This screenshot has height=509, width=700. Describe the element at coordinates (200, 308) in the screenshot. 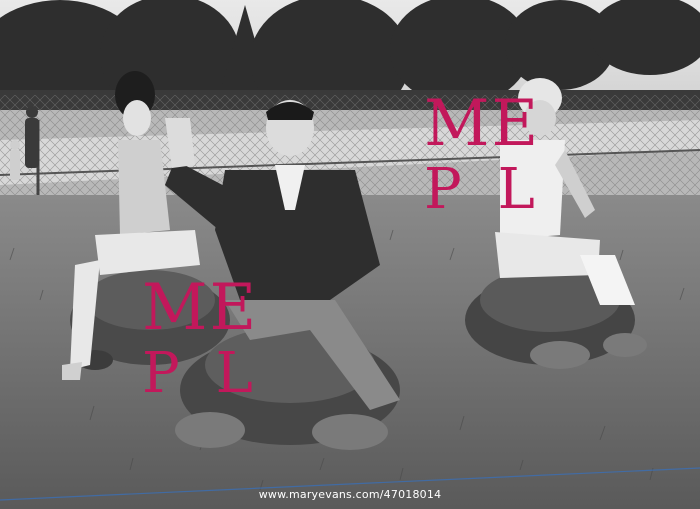

I see `watermark-top-left: ME` at that location.